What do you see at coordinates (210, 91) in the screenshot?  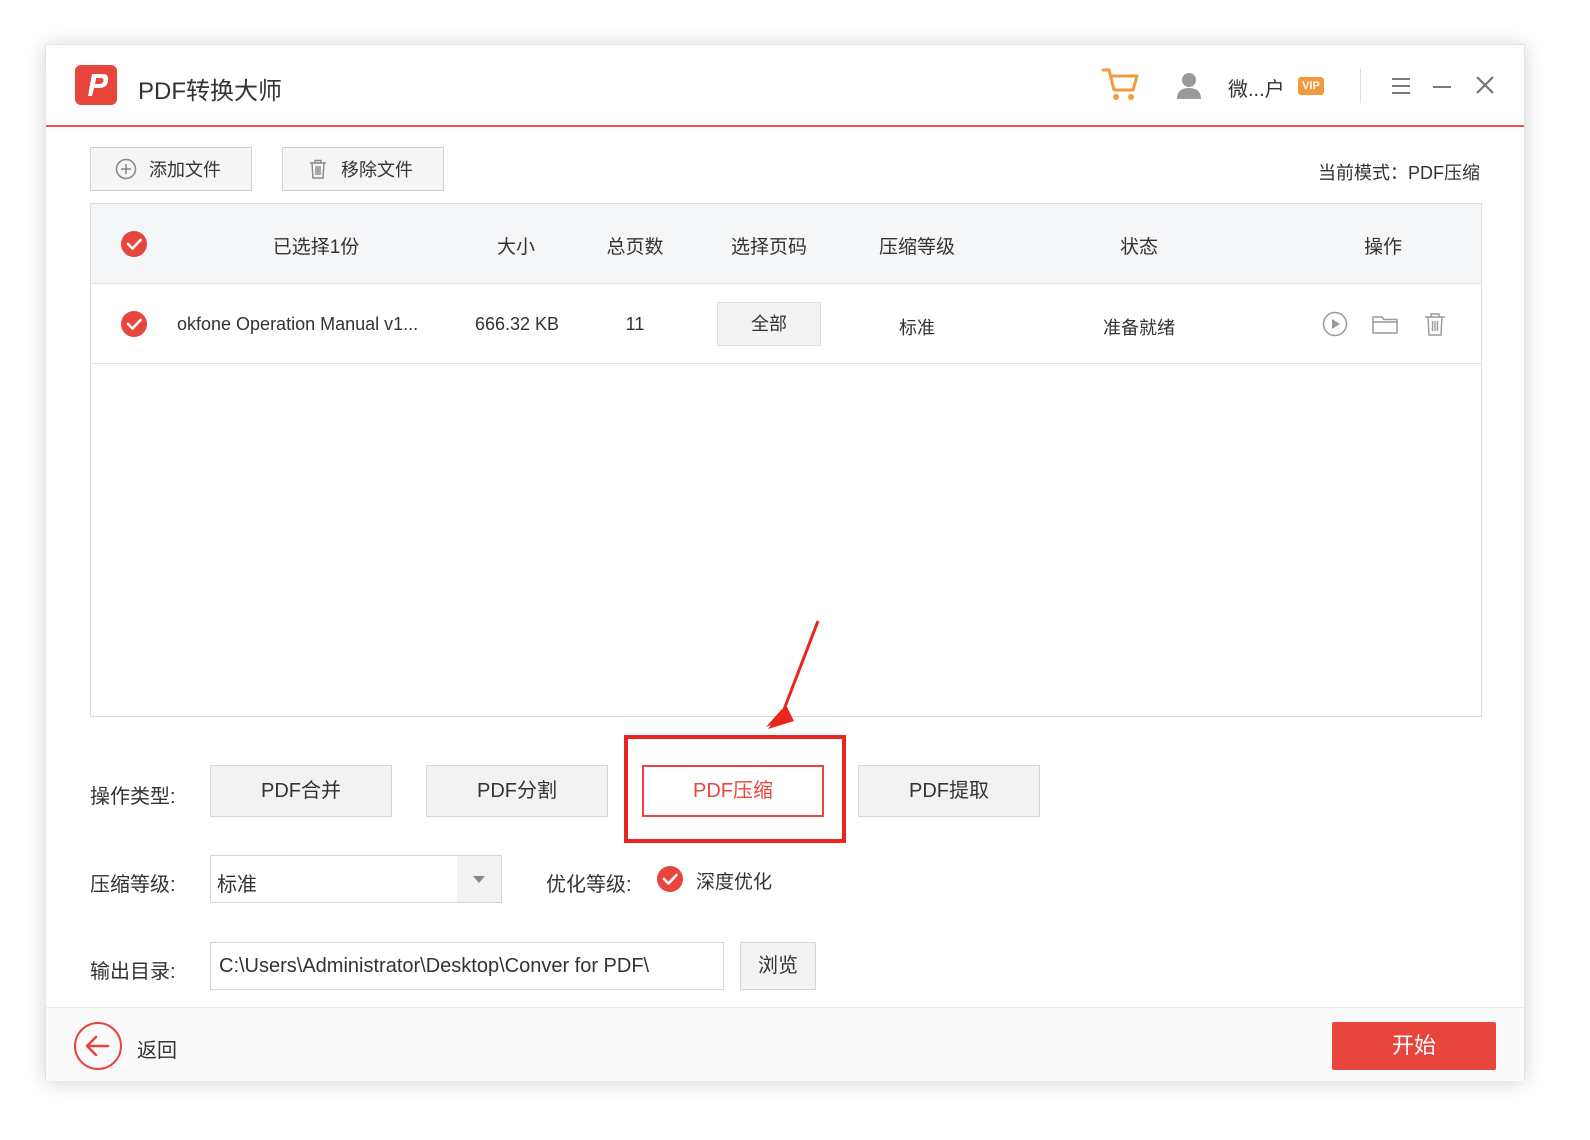 I see `app-title: PDF转换大师` at bounding box center [210, 91].